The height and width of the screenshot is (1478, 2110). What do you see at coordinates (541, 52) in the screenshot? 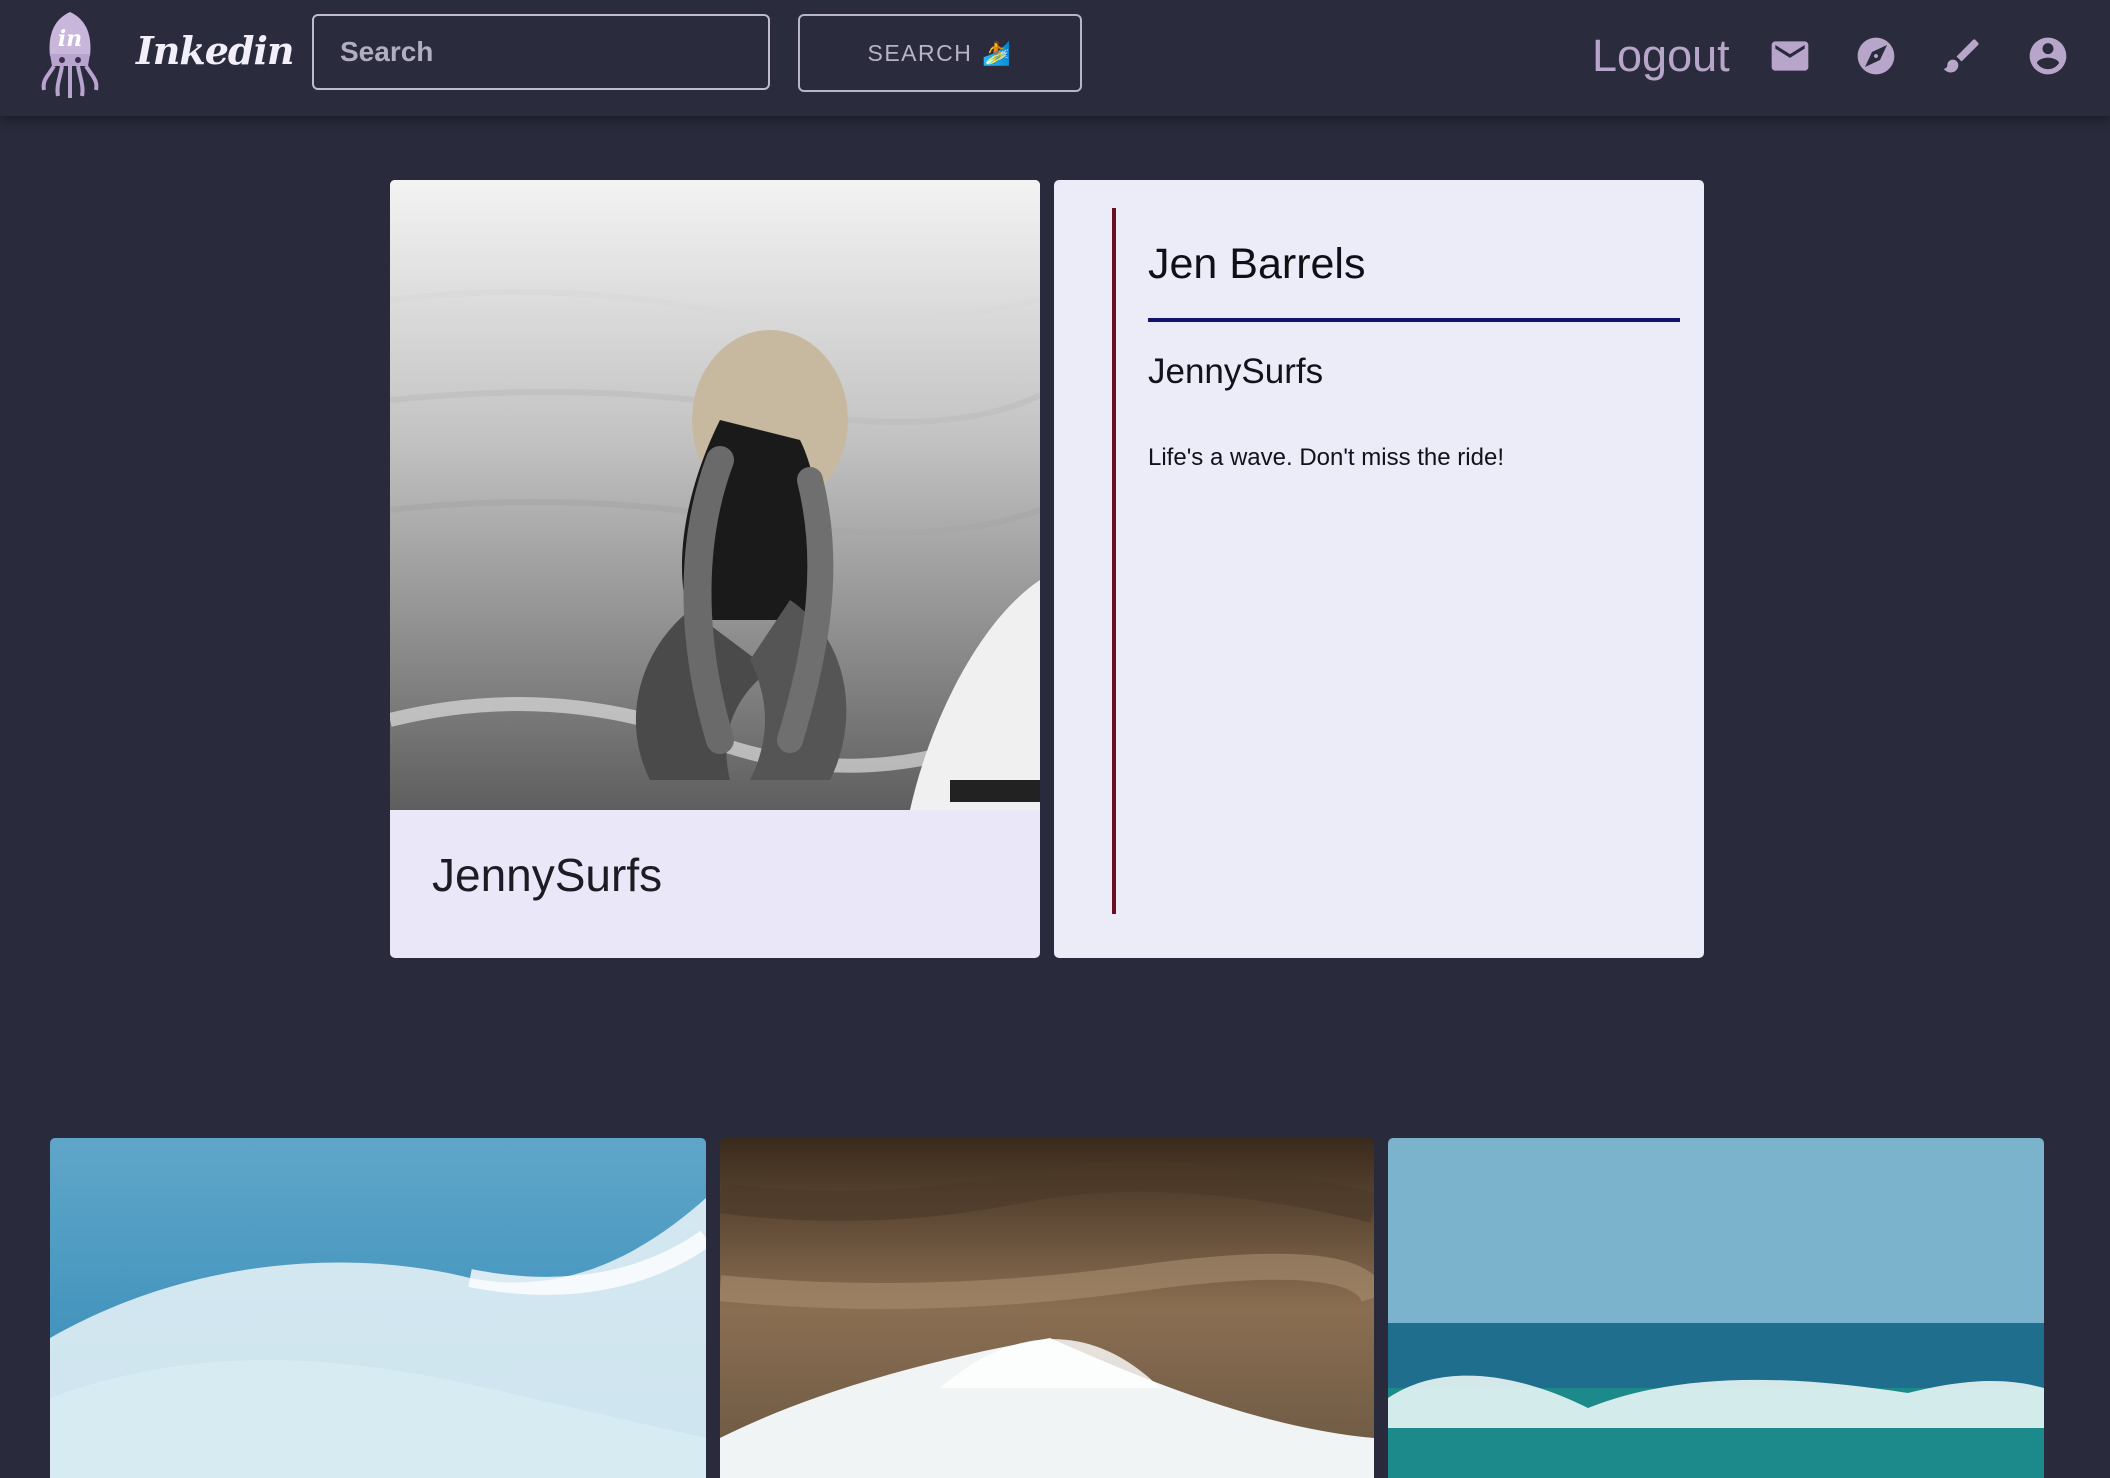
I see `search-input` at bounding box center [541, 52].